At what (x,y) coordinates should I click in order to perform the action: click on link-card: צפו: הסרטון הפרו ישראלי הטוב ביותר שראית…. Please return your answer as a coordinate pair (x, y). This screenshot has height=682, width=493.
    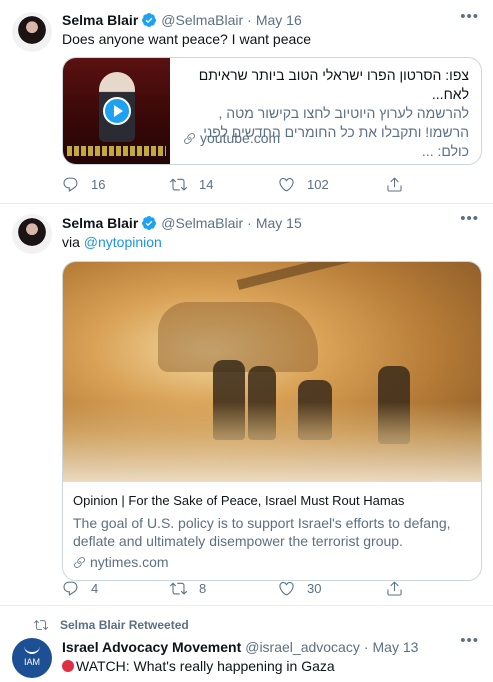
    Looking at the image, I should click on (272, 111).